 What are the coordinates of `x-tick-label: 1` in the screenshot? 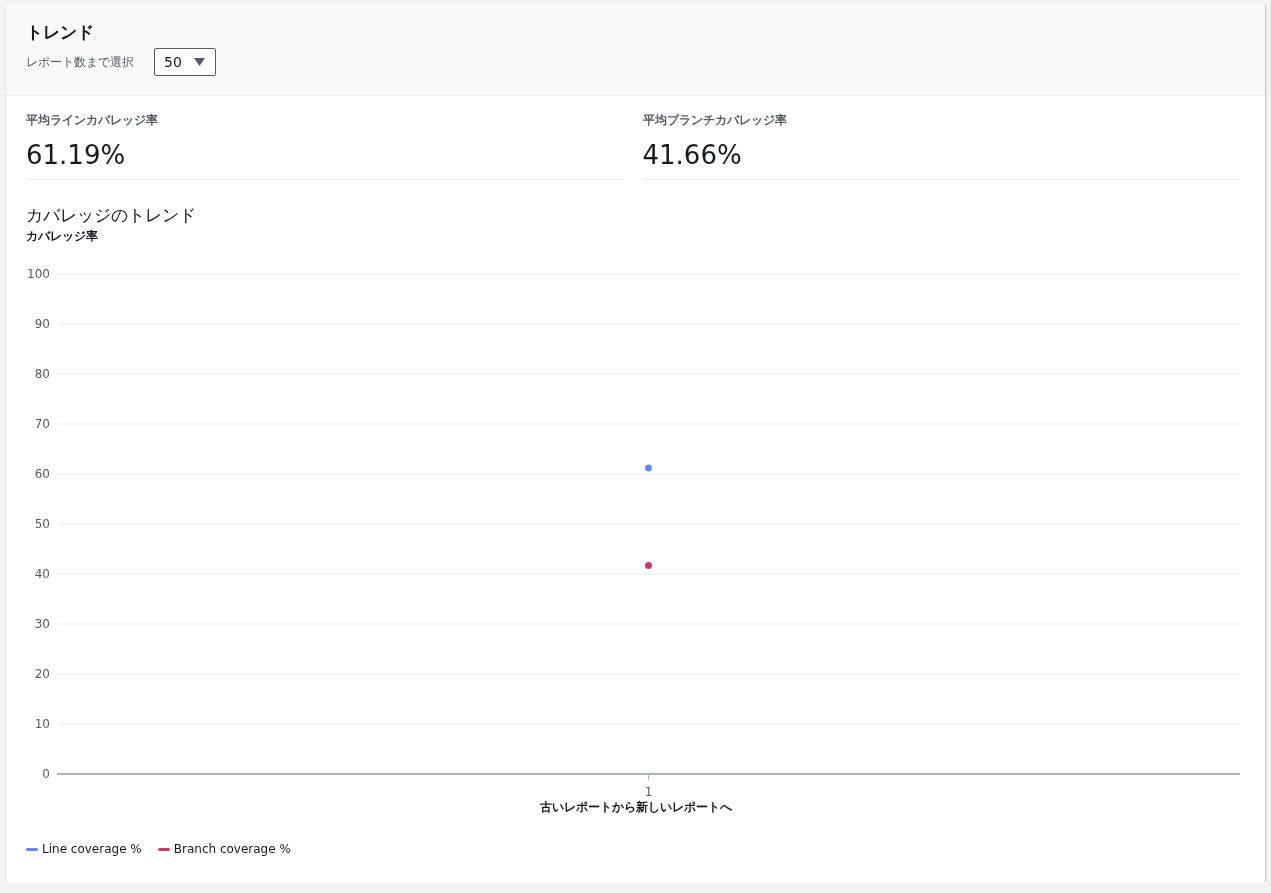 It's located at (648, 790).